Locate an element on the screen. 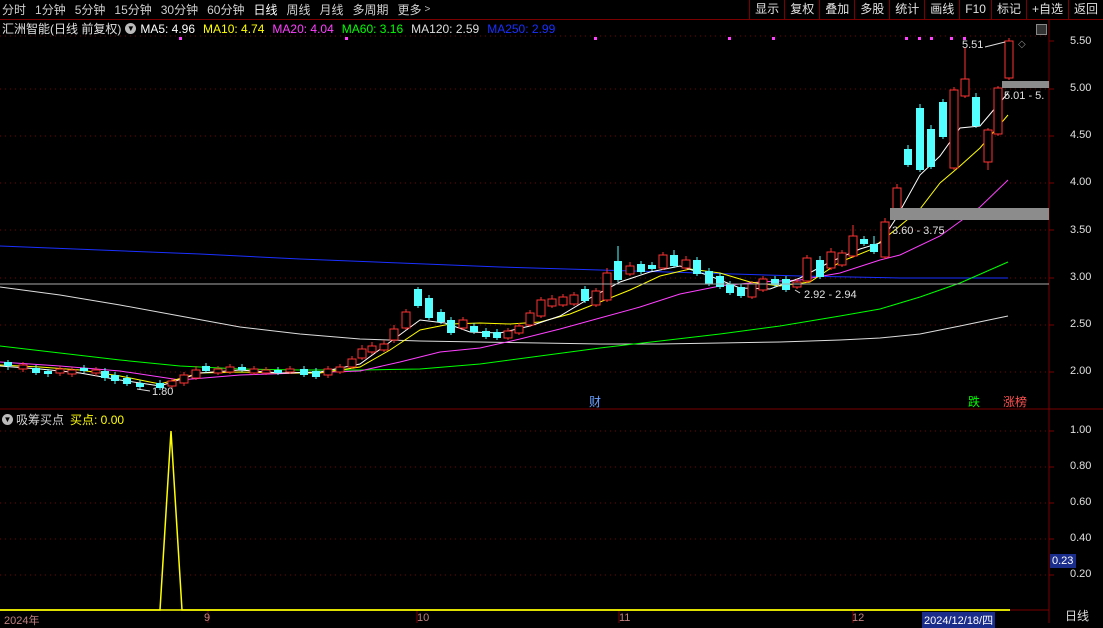 The image size is (1103, 628). finance-badge: 财 is located at coordinates (595, 402).